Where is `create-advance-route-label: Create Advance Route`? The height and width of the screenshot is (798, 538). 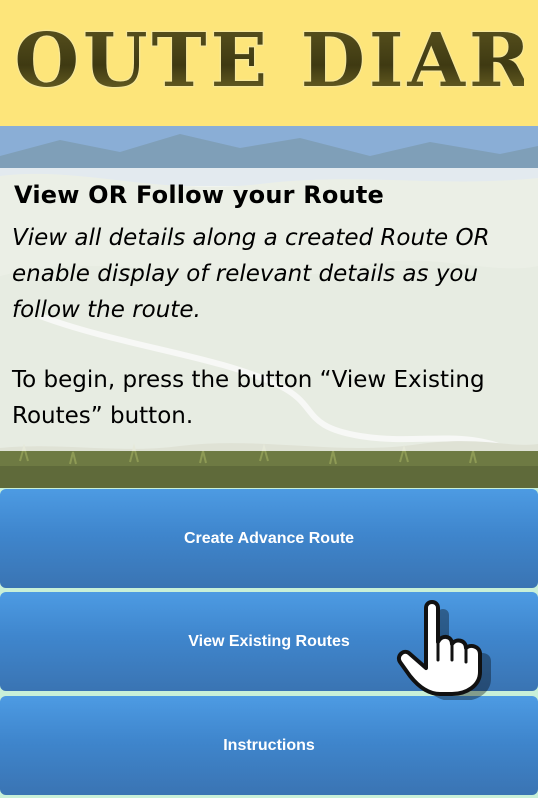
create-advance-route-label: Create Advance Route is located at coordinates (269, 538).